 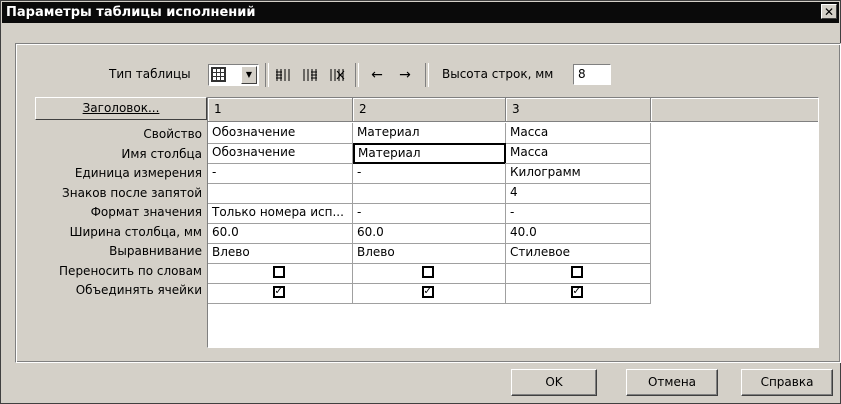 I want to click on table-cell: Килограмм, so click(x=578, y=173).